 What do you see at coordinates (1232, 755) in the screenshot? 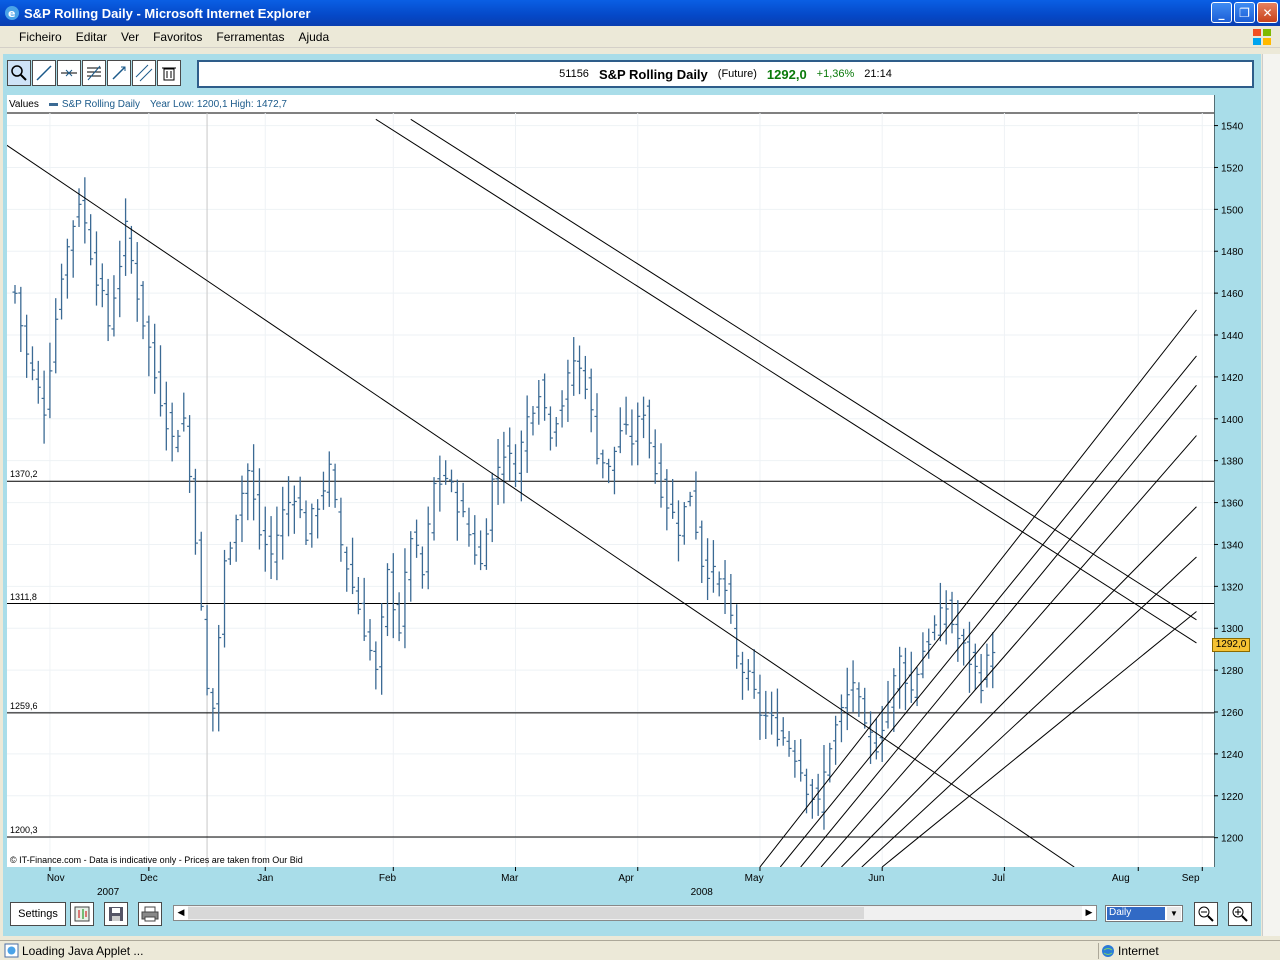
I see `price-tick-label: 1240` at bounding box center [1232, 755].